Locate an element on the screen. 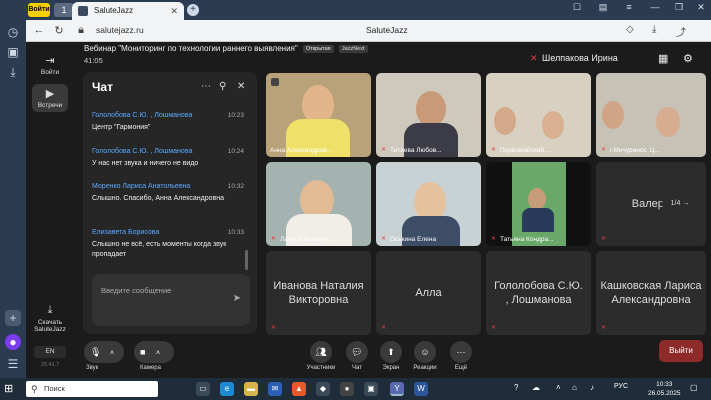 The image size is (711, 400). share-icon: ⤴ is located at coordinates (681, 31).